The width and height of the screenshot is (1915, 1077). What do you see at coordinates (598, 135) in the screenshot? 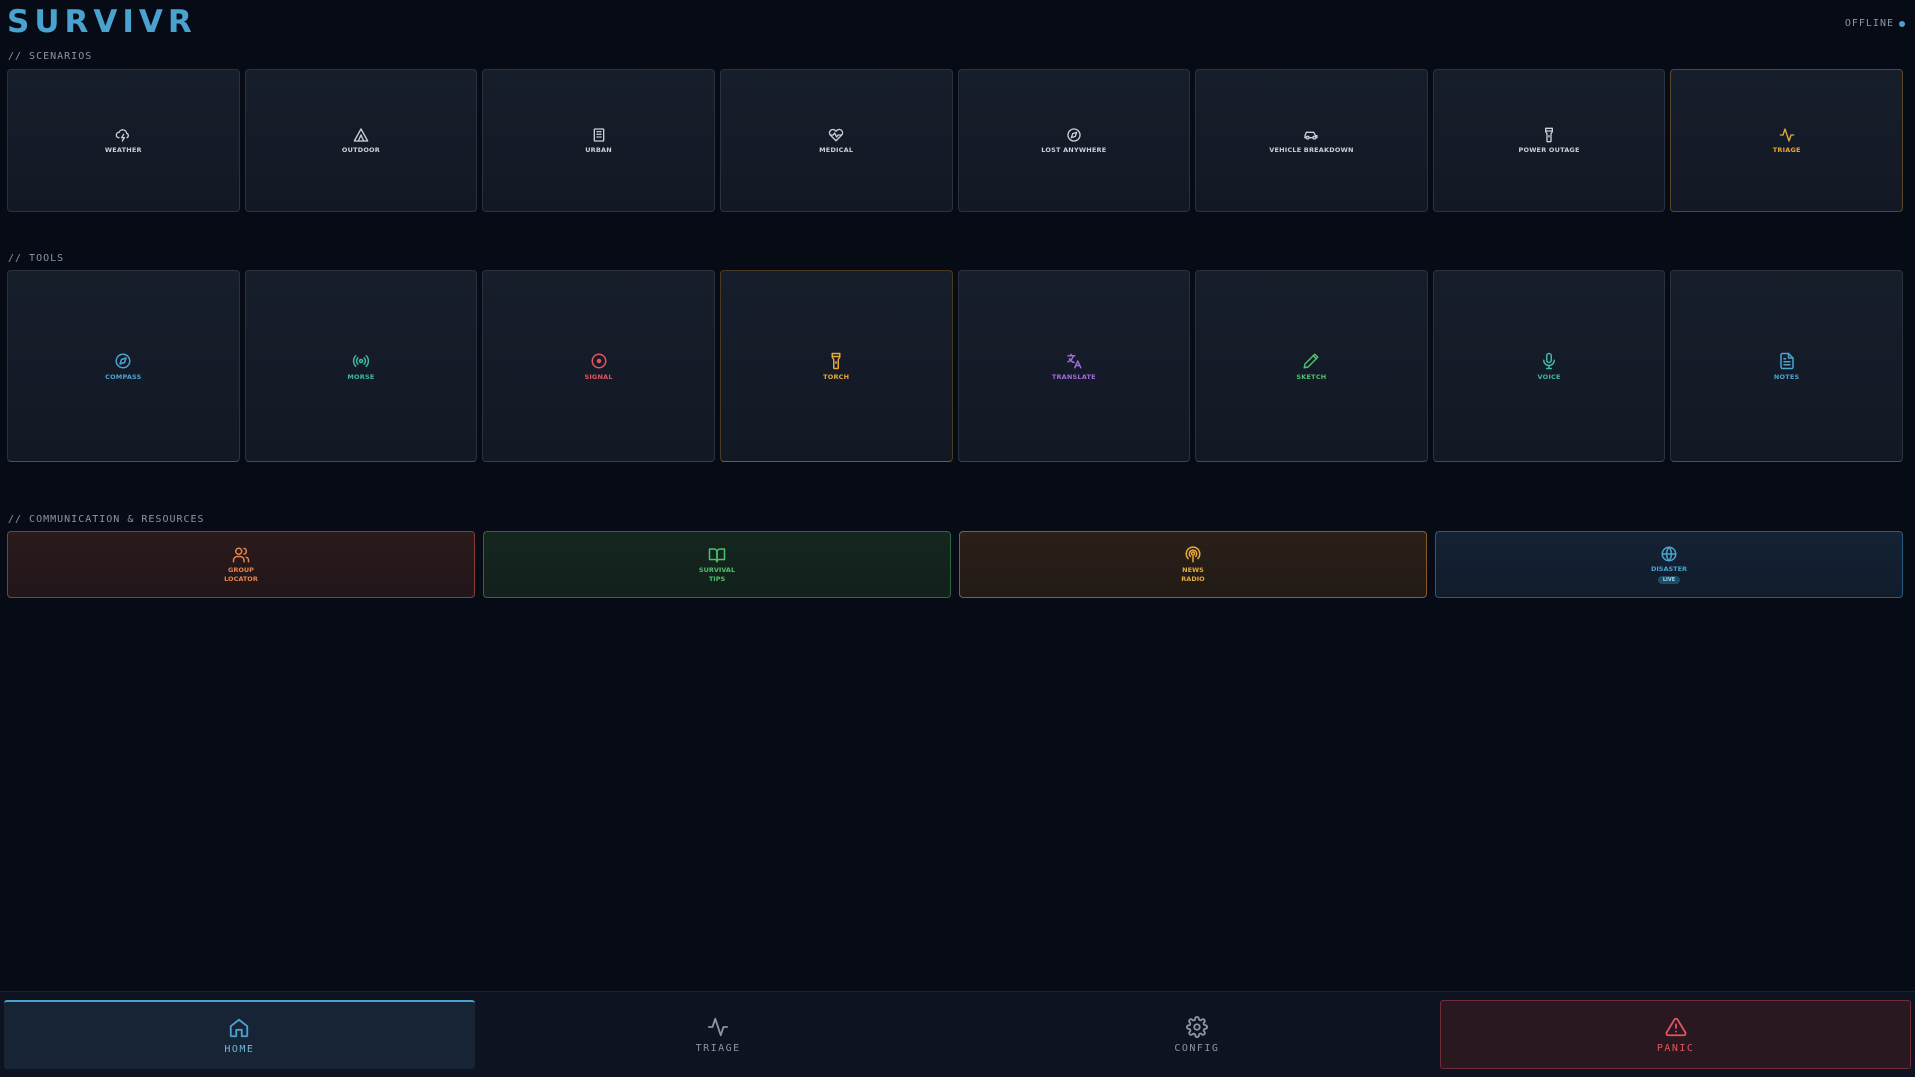
I see `building-icon` at bounding box center [598, 135].